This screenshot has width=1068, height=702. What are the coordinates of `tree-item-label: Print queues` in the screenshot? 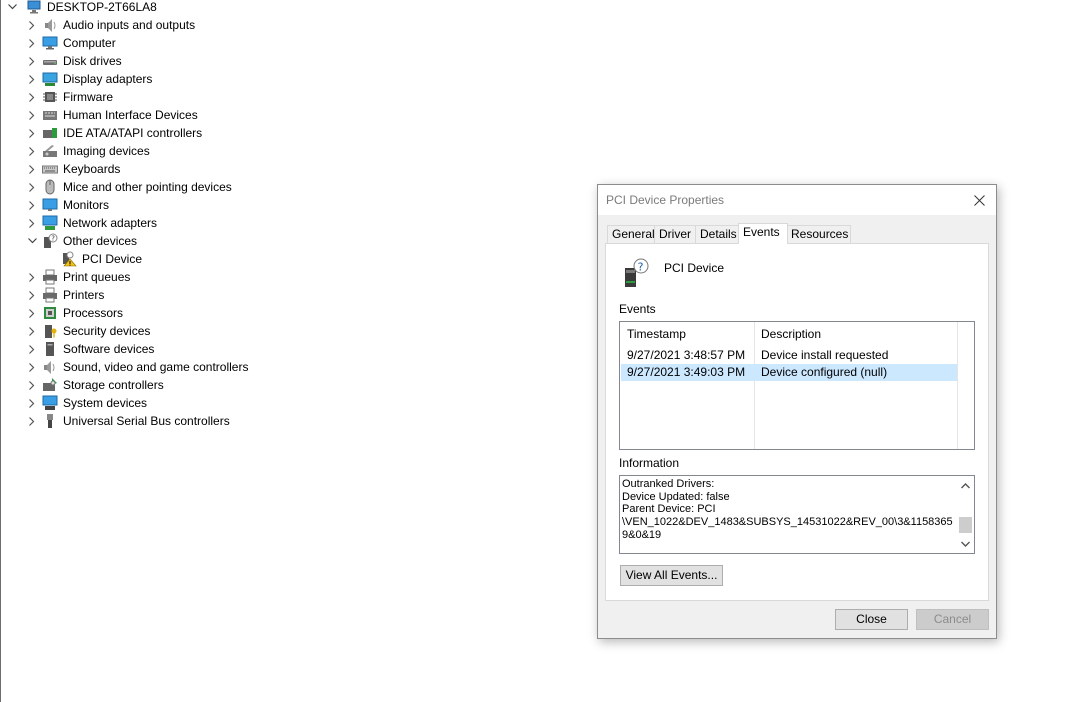 It's located at (97, 277).